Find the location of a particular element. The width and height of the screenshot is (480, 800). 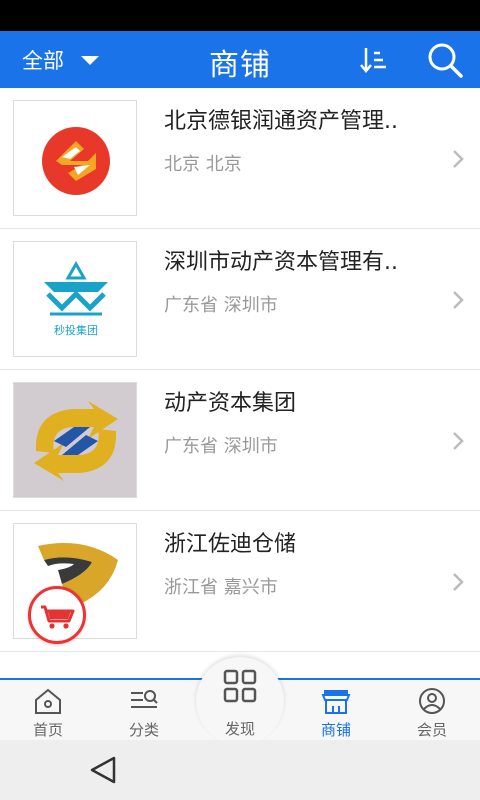

store-name: 动产资本集团 is located at coordinates (230, 403).